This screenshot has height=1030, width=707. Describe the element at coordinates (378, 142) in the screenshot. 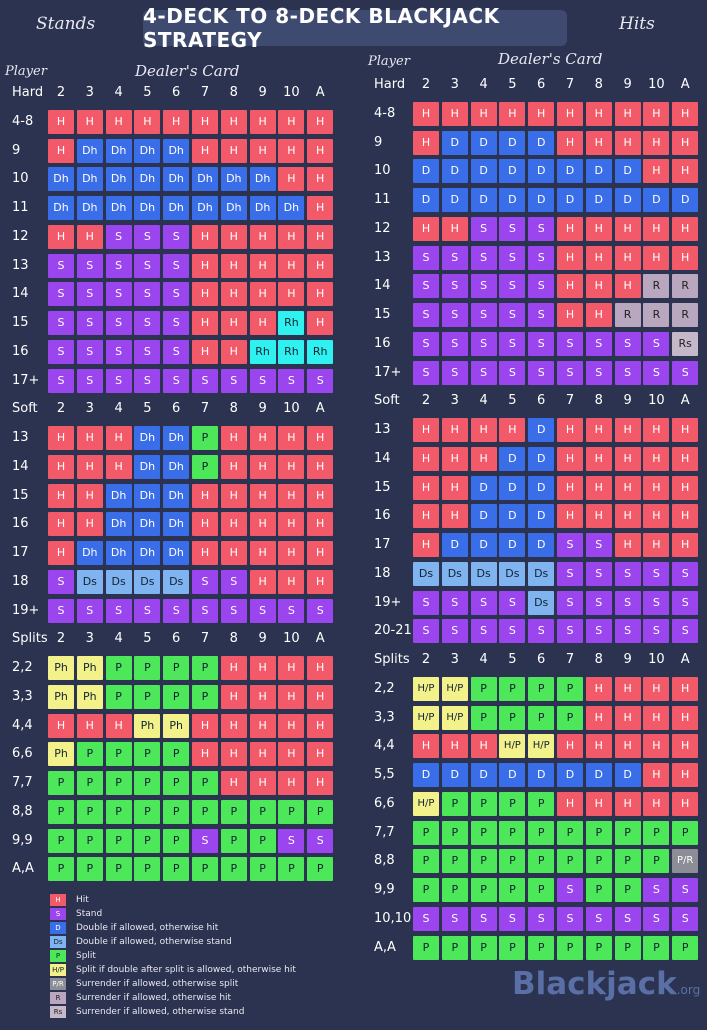

I see `player-hand-label: 9` at that location.